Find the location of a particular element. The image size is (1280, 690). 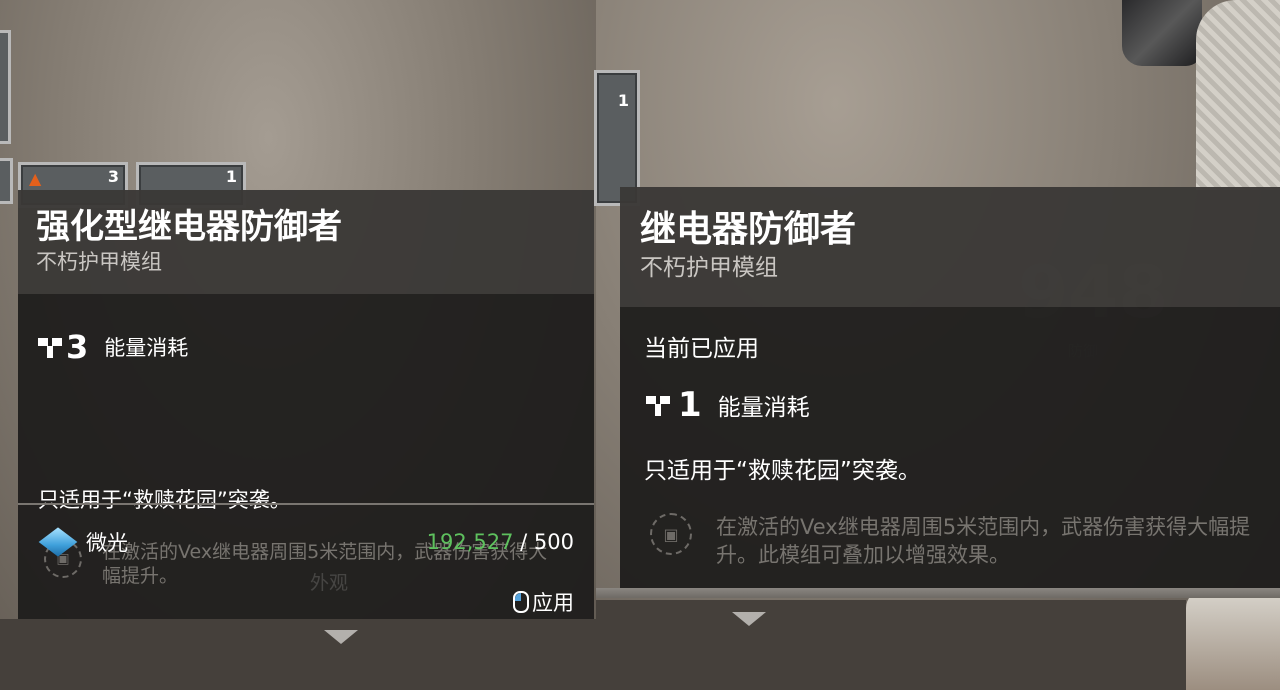

currency-owned: 192,527 is located at coordinates (470, 542).